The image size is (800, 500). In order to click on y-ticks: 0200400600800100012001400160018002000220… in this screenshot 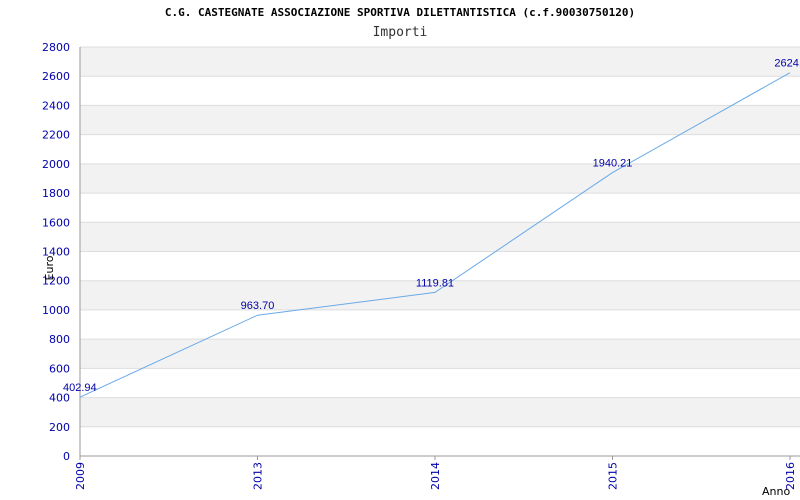, I will do `click(56, 252)`.